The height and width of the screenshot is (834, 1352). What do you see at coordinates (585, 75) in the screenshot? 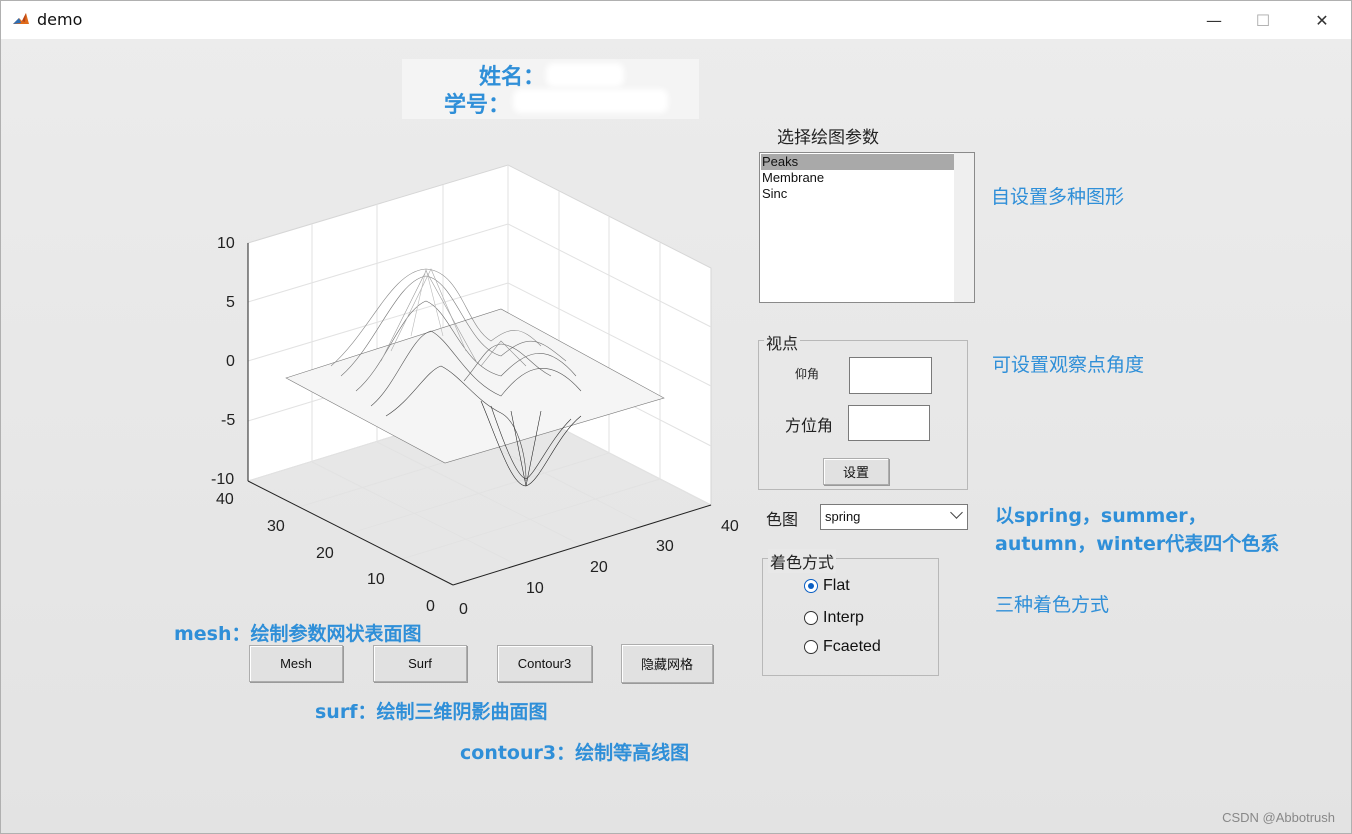
I see `redacted-name` at bounding box center [585, 75].